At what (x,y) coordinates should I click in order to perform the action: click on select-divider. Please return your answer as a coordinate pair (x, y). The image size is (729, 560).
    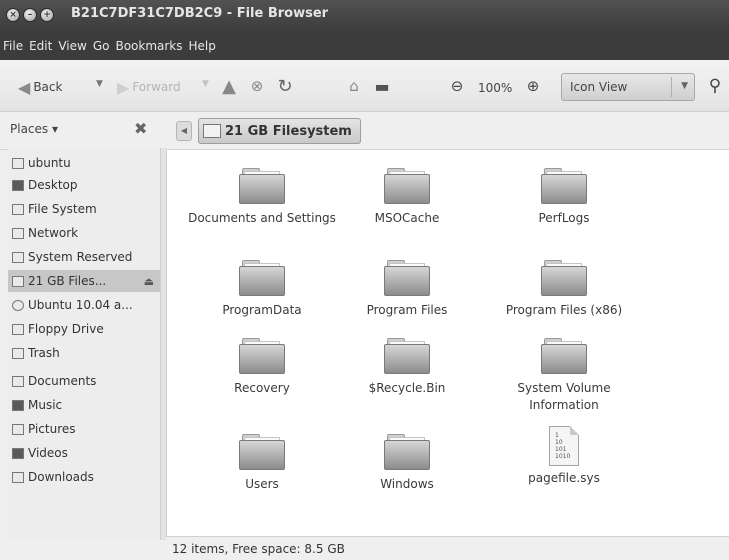
    Looking at the image, I should click on (671, 87).